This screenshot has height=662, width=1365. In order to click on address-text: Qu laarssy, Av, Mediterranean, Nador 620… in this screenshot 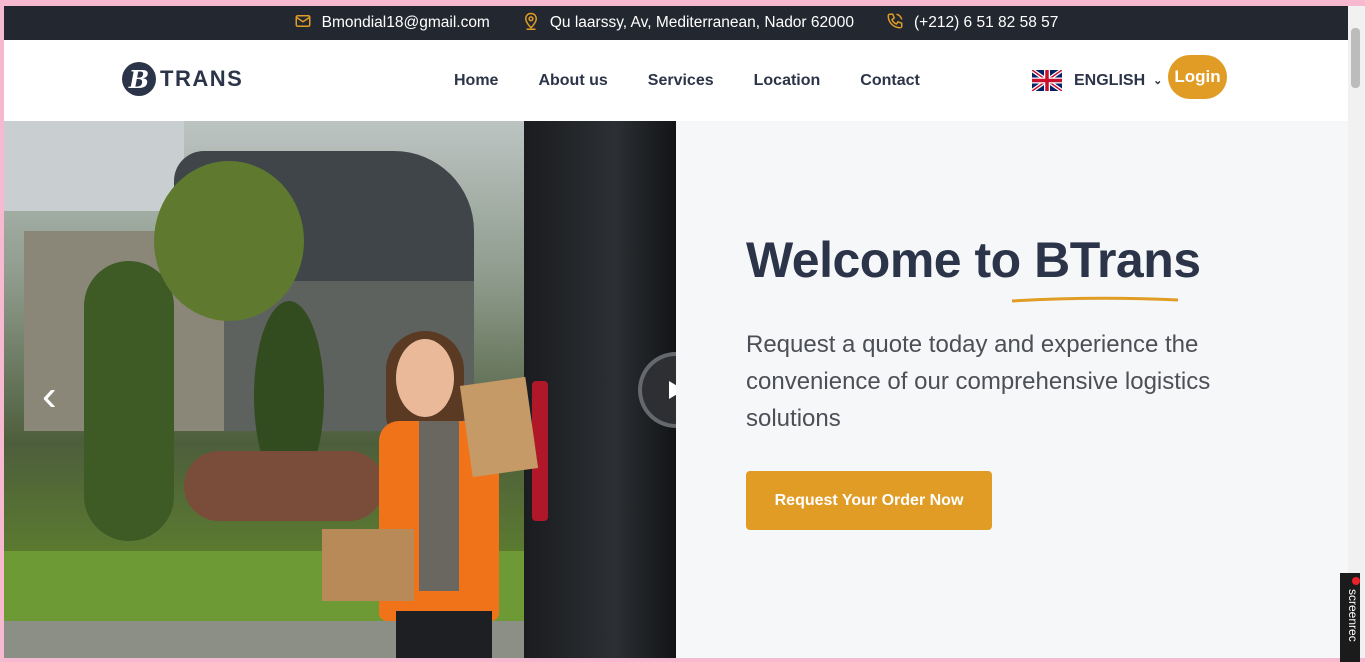, I will do `click(702, 22)`.